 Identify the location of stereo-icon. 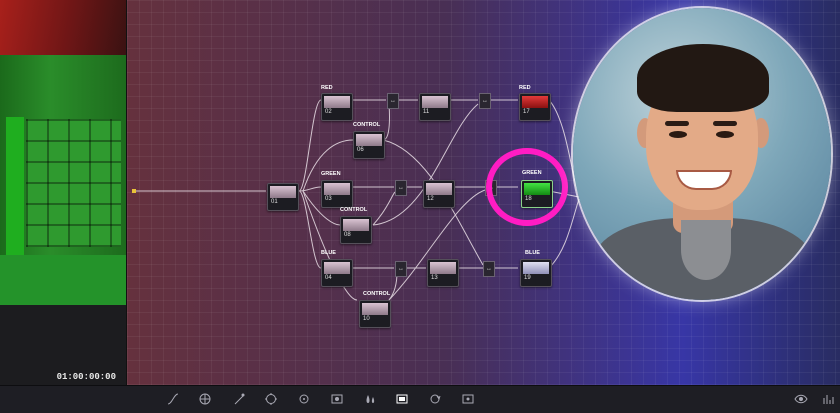
(468, 399).